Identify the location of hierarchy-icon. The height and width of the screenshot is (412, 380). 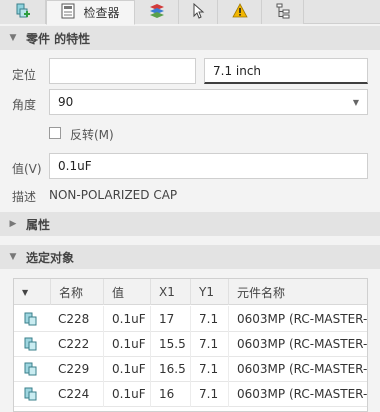
(283, 12).